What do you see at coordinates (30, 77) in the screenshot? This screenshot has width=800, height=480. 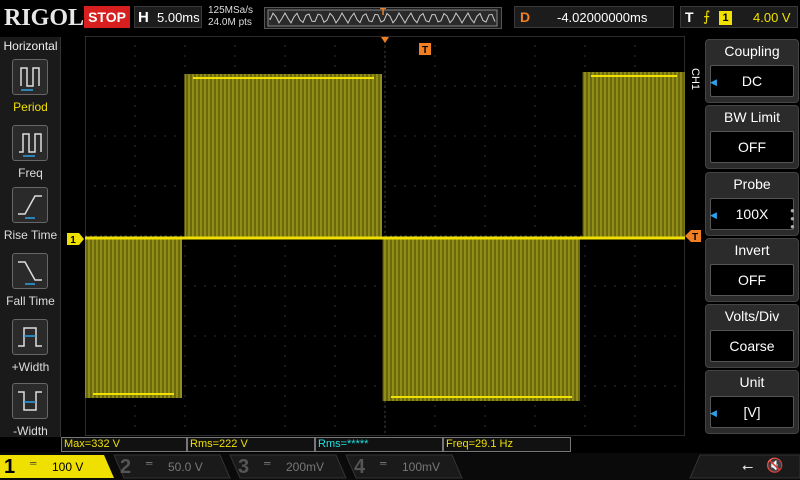 I see `period-icon` at bounding box center [30, 77].